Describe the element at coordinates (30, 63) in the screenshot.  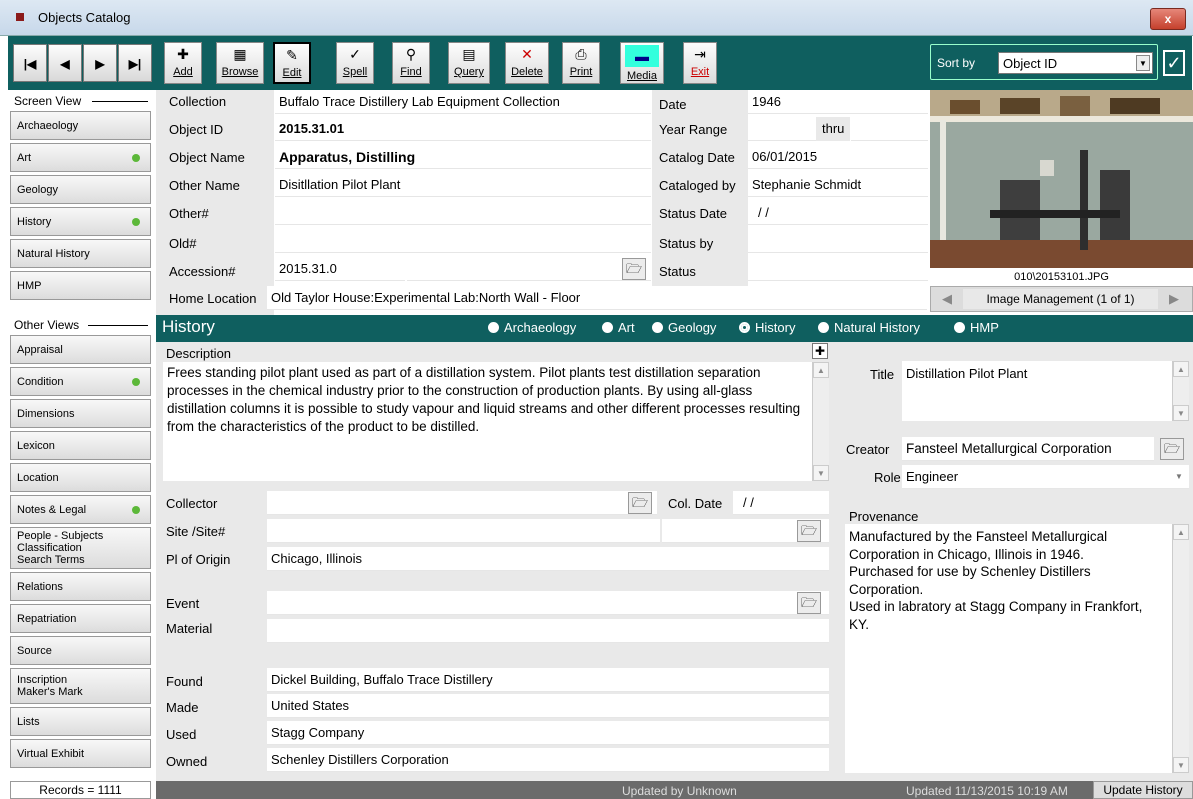
I see `first-record-button: |◀` at that location.